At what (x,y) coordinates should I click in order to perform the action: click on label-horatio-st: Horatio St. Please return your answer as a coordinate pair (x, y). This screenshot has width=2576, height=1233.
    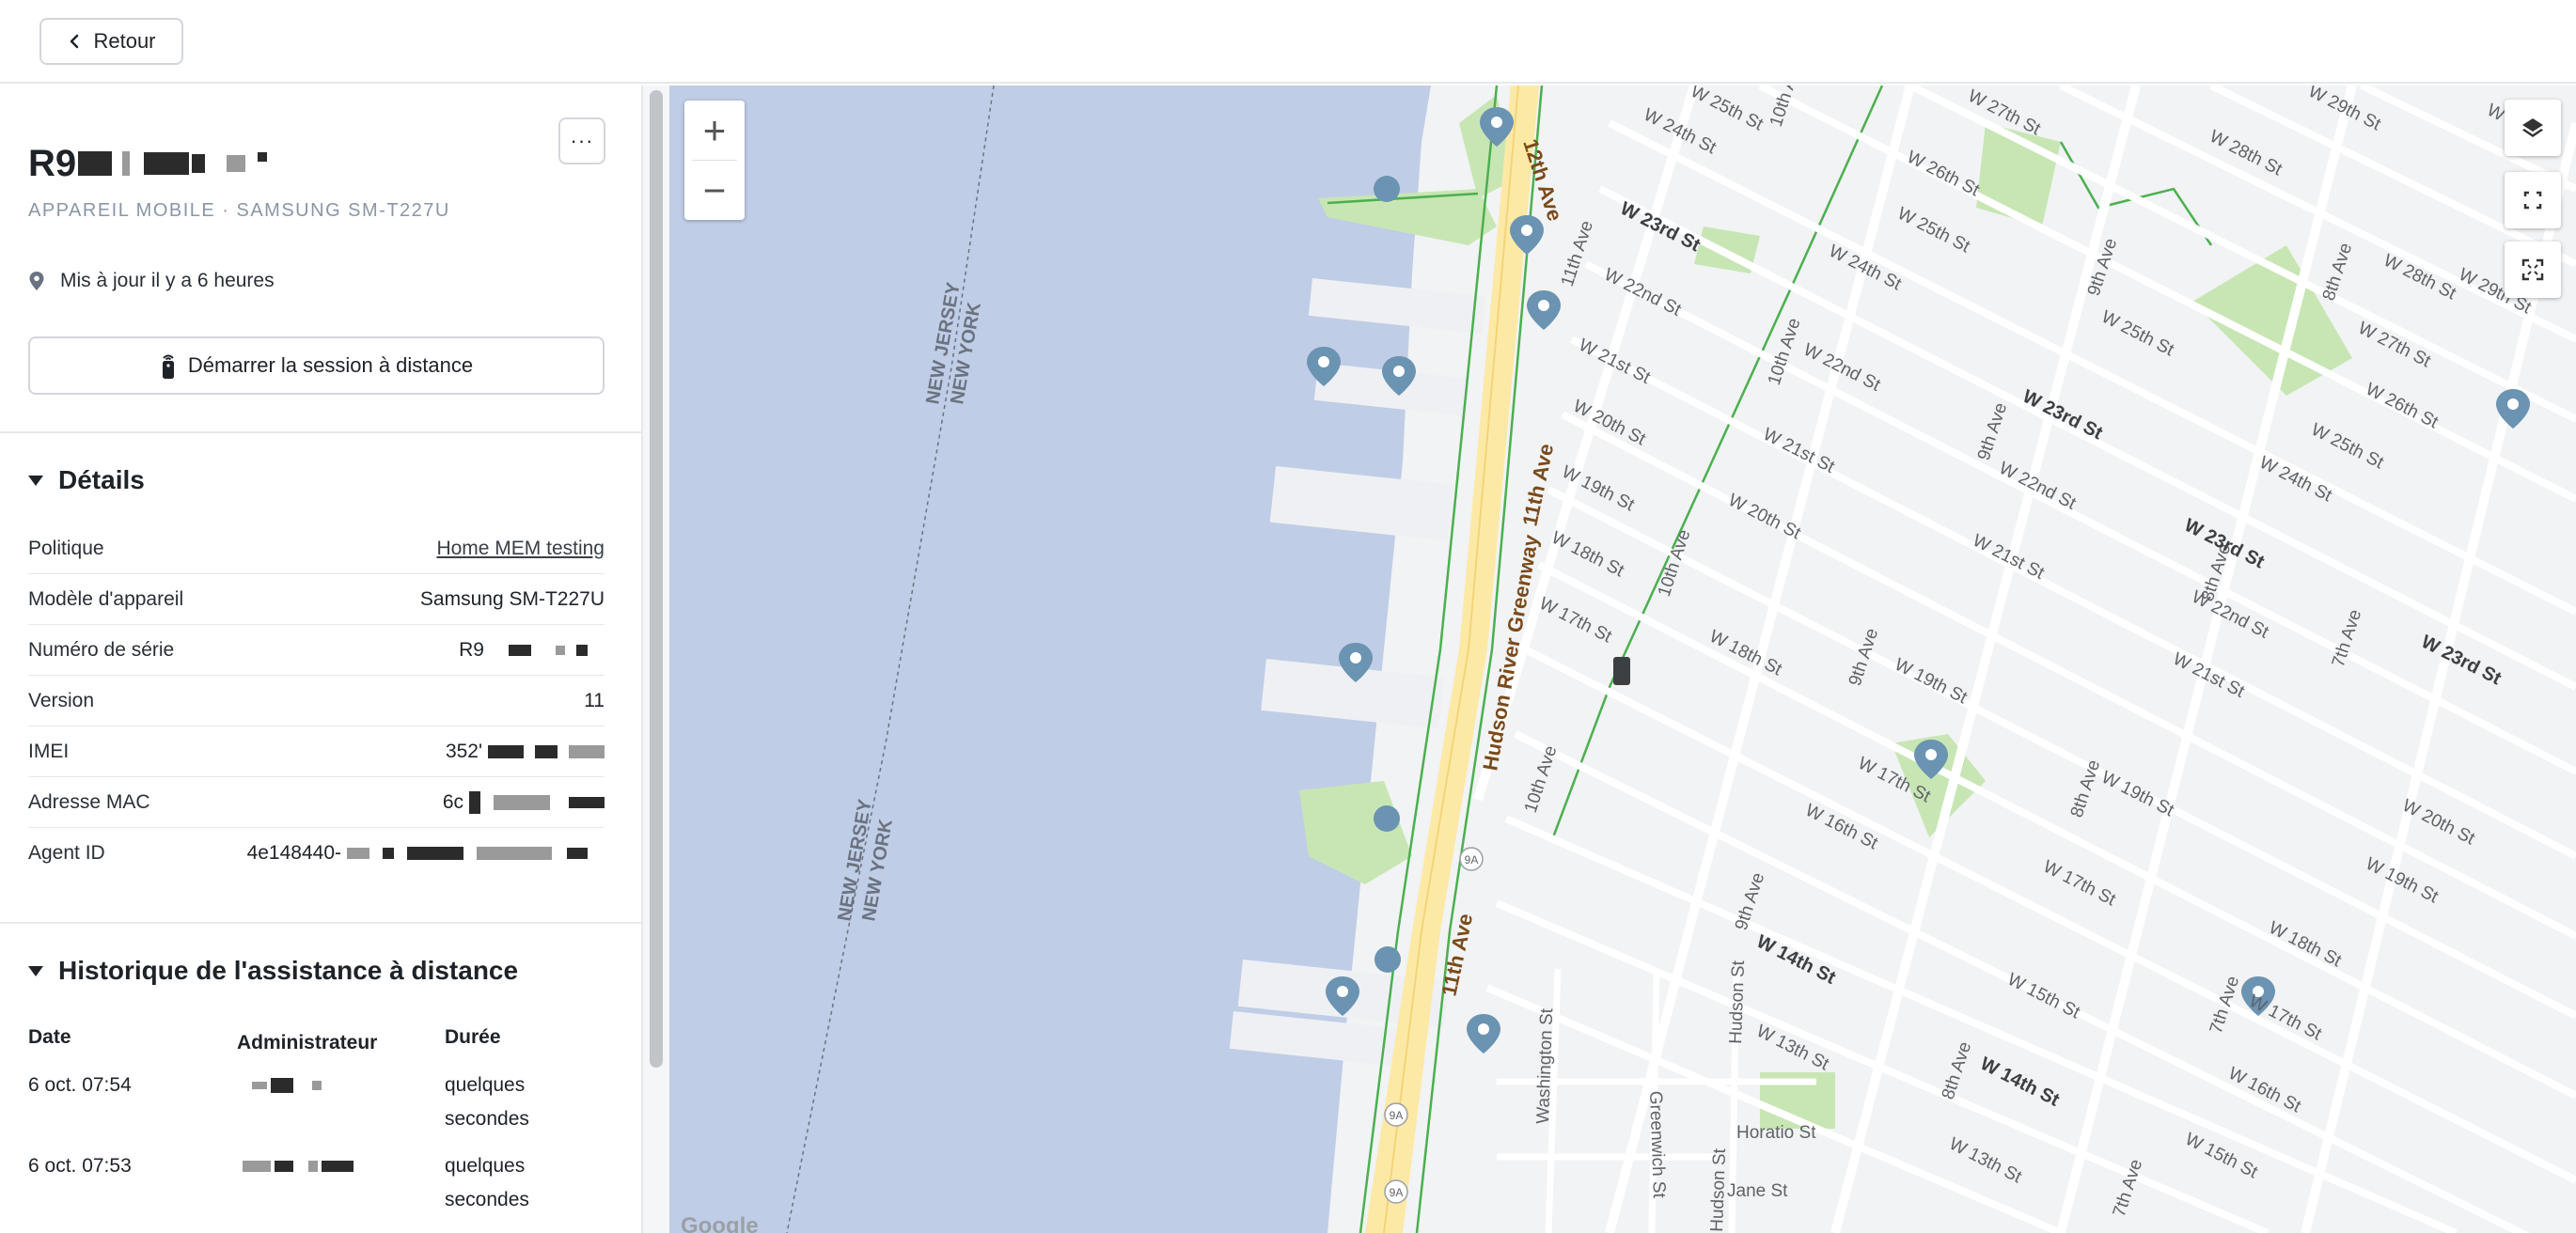
    Looking at the image, I should click on (1776, 1133).